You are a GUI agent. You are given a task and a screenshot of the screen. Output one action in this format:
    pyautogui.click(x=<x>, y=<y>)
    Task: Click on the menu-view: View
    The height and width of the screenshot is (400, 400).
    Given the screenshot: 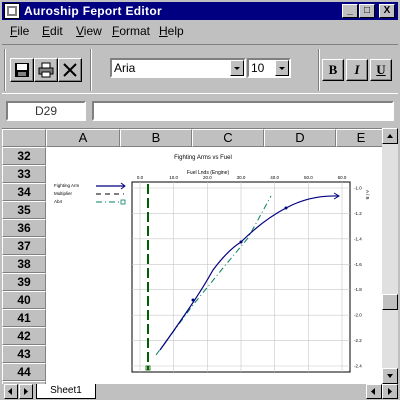 What is the action you would take?
    pyautogui.click(x=89, y=31)
    